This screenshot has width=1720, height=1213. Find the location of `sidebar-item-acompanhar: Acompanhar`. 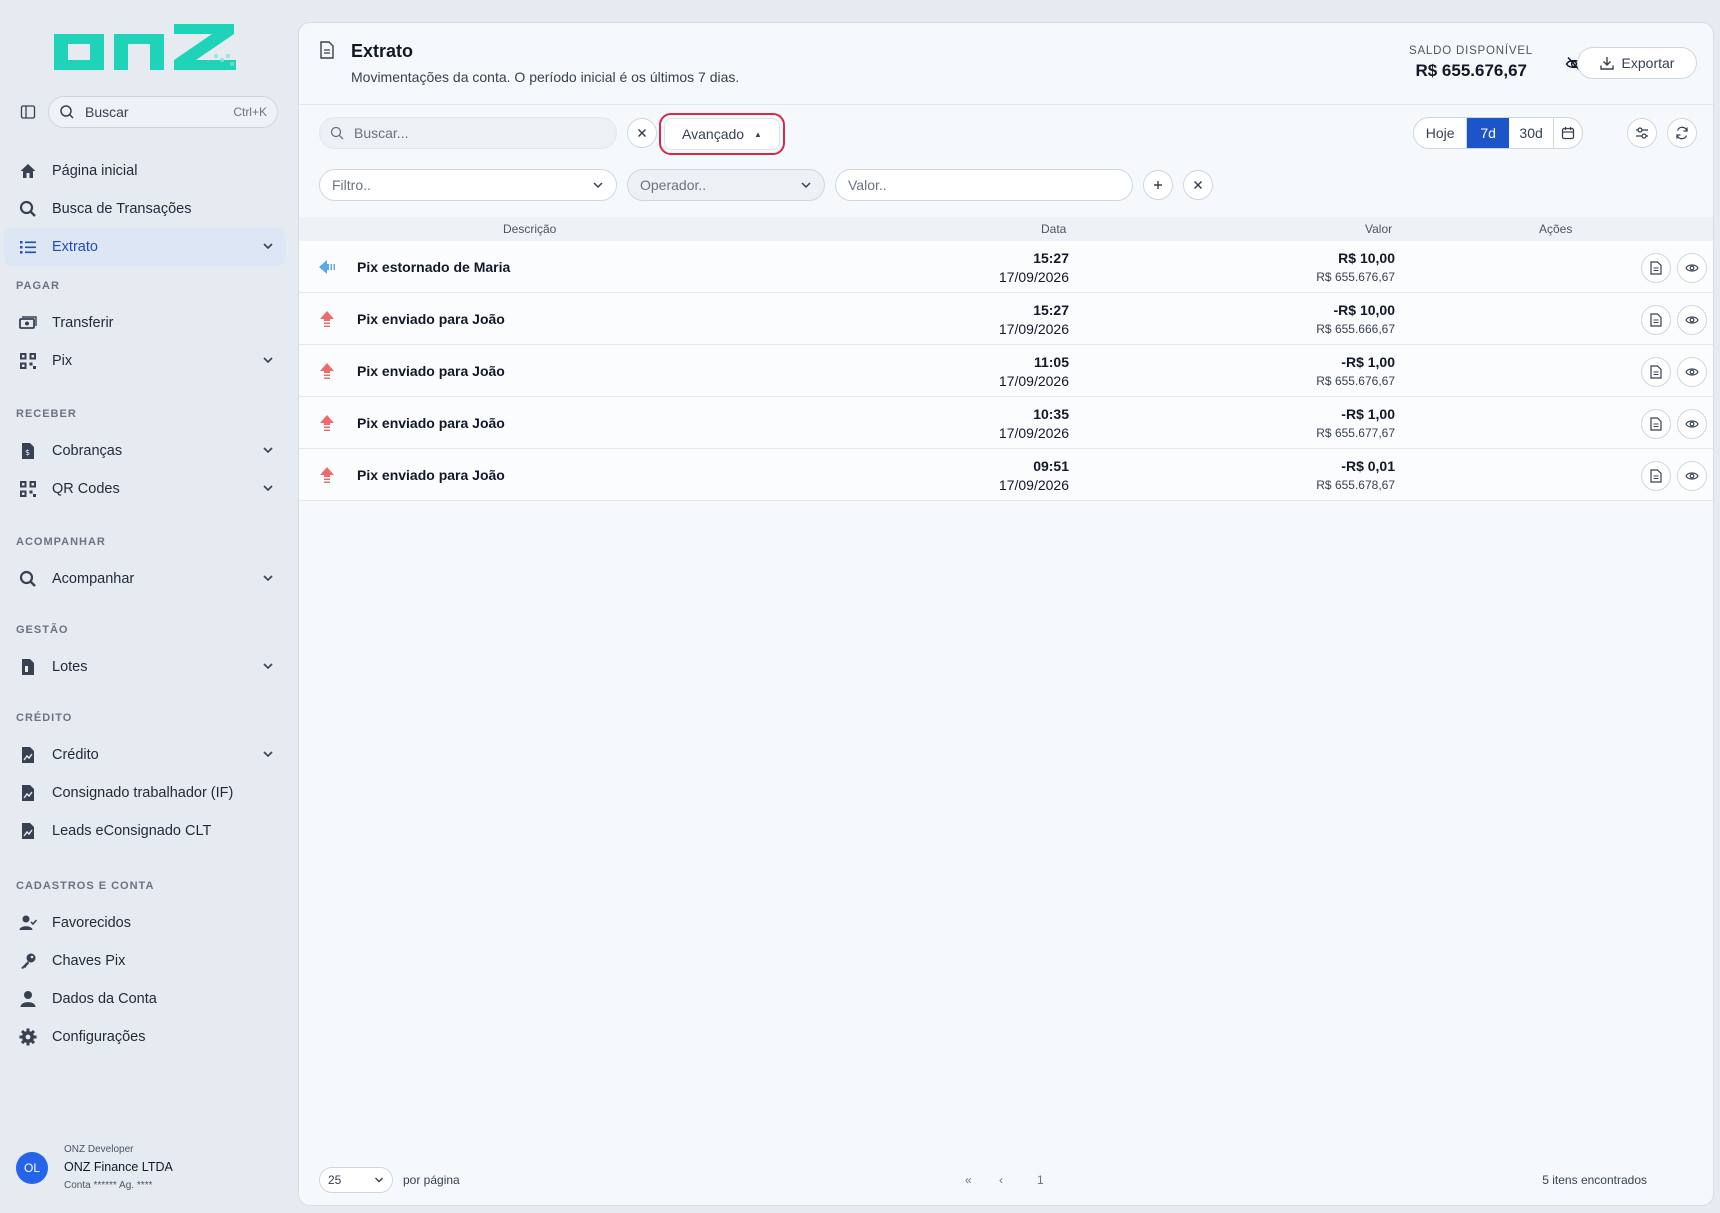

sidebar-item-acompanhar: Acompanhar is located at coordinates (145, 579).